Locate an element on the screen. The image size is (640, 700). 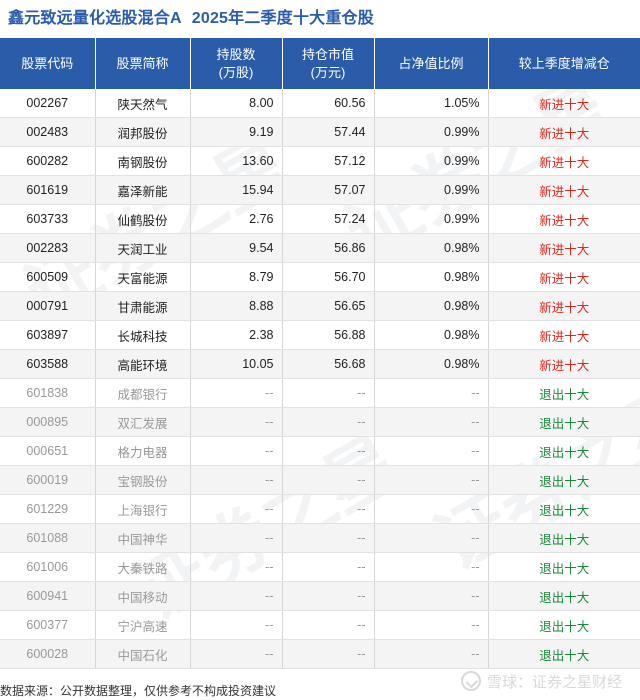
table-row: 600509 天富能源 8.79 56.70 0.98% 新进十大 is located at coordinates (320, 277).